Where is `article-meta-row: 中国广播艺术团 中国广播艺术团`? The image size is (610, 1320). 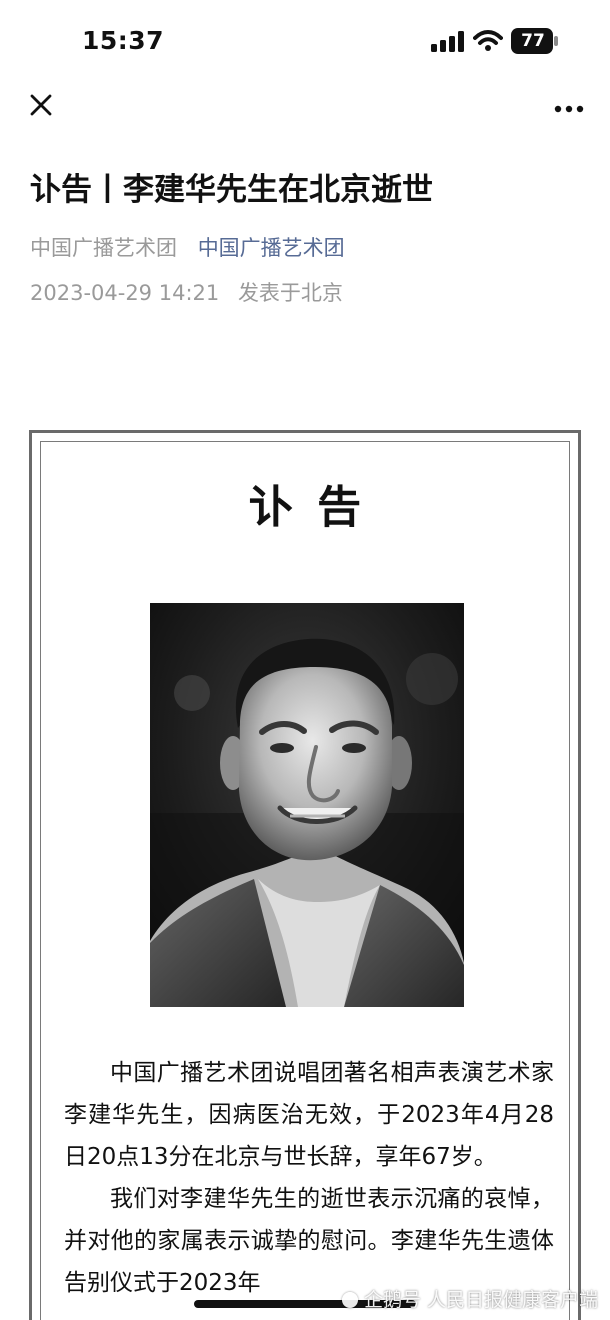
article-meta-row: 中国广播艺术团 中国广播艺术团 is located at coordinates (305, 248).